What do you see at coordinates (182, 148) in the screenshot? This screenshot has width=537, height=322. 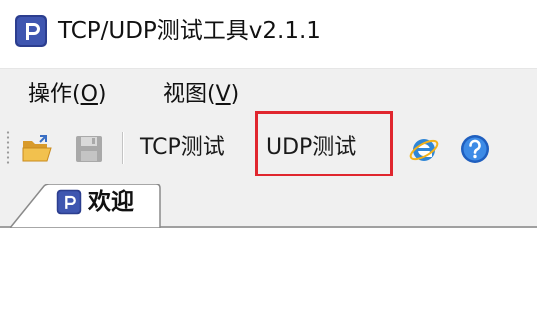 I see `tcp-test-button: TCP测试` at bounding box center [182, 148].